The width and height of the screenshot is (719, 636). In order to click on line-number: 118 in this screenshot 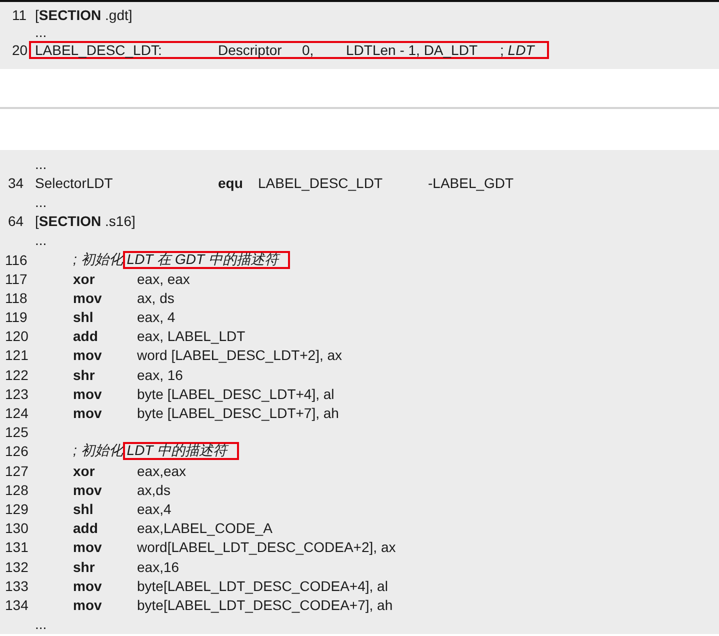, I will do `click(16, 298)`.